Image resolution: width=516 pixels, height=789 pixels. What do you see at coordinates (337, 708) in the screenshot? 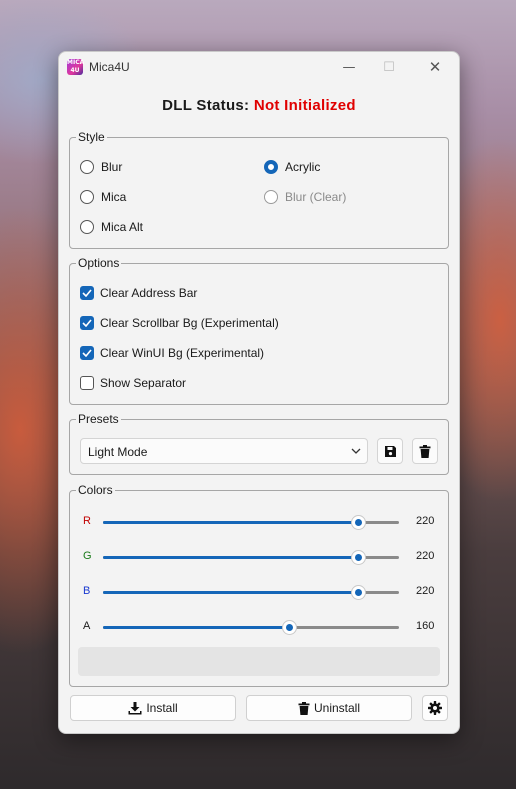
I see `uninstall-label: Uninstall` at bounding box center [337, 708].